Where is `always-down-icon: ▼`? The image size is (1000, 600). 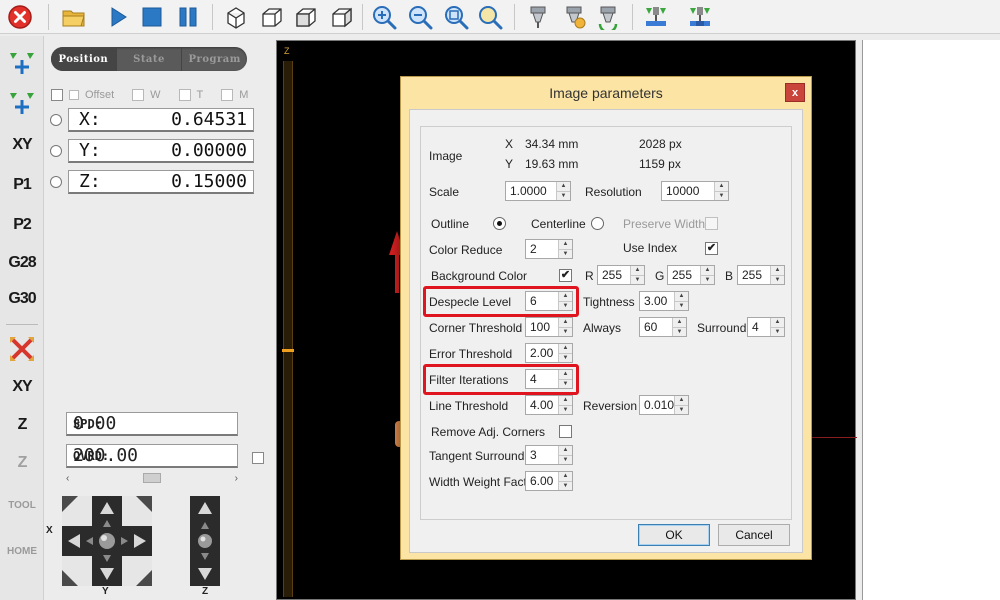
always-down-icon: ▼ is located at coordinates (679, 331).